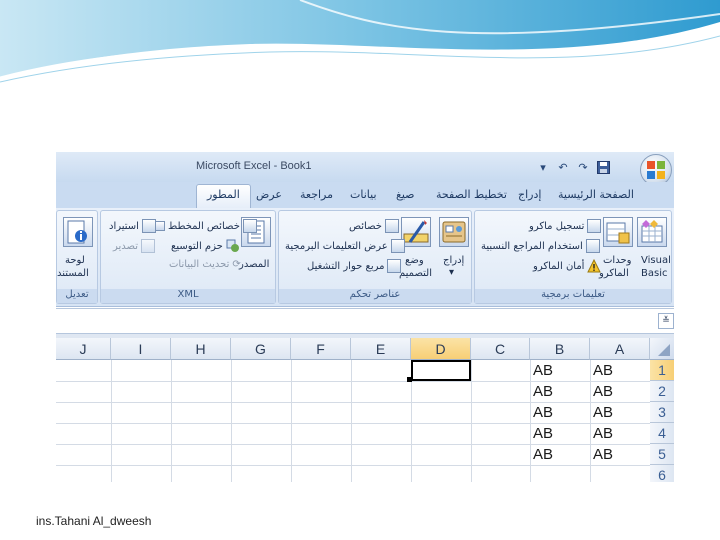  What do you see at coordinates (662, 391) in the screenshot?
I see `row-header-2: 2` at bounding box center [662, 391].